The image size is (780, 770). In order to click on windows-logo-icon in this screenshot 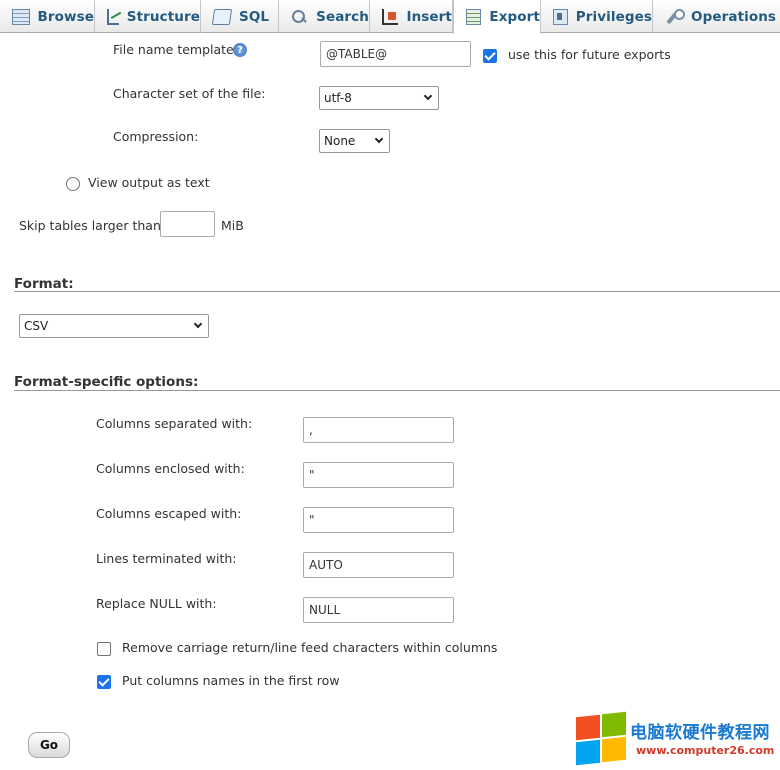, I will do `click(601, 738)`.